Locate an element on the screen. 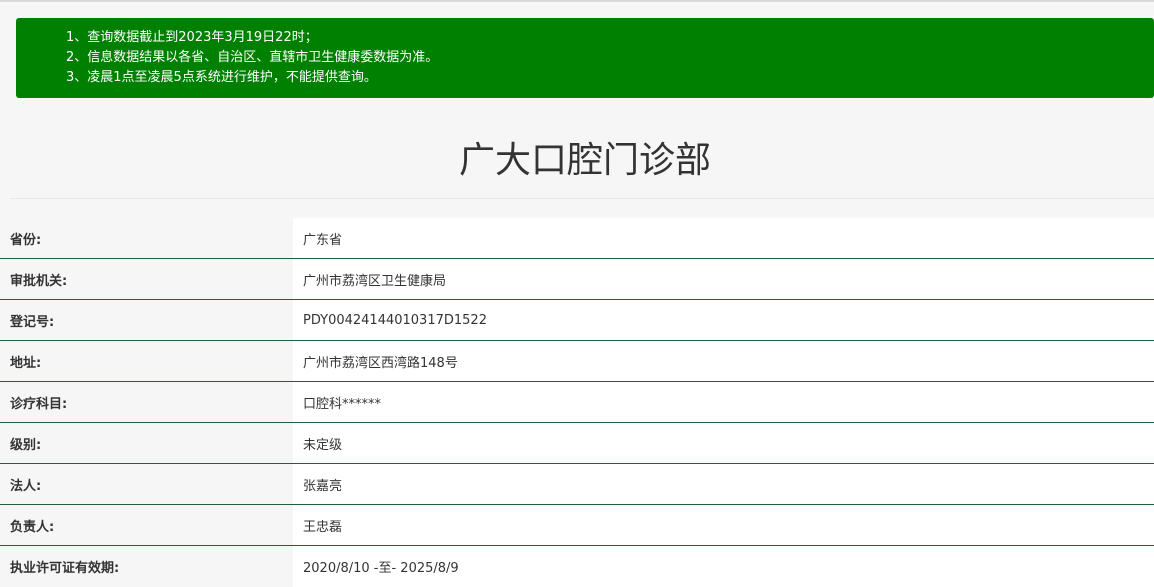 This screenshot has width=1154, height=587. row-value: 2020/8/10 -至- 2025/8/9 is located at coordinates (723, 566).